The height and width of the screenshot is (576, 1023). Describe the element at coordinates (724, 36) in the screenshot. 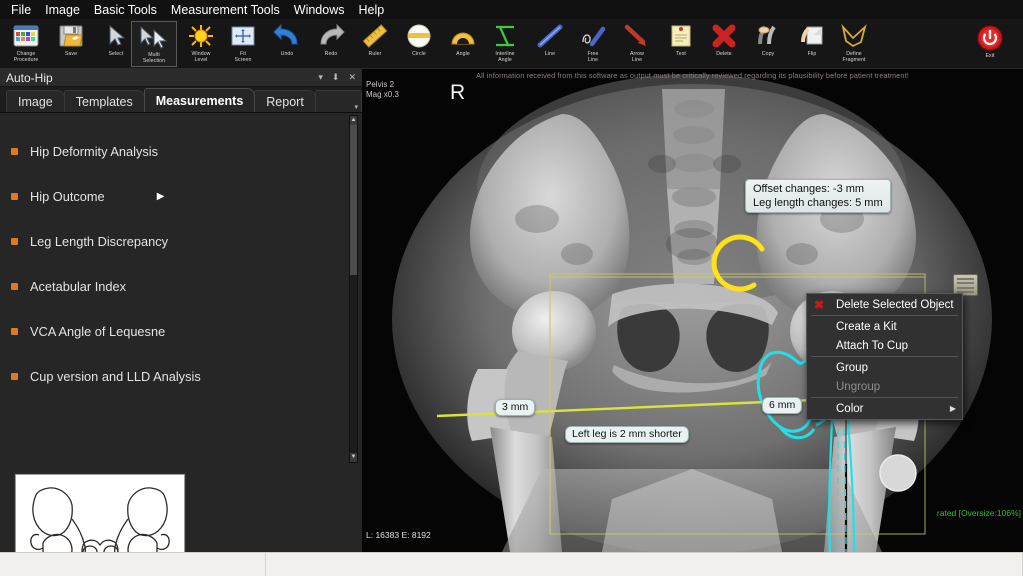

I see `delete-x-icon` at that location.